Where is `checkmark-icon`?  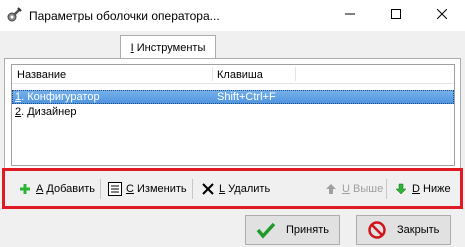 checkmark-icon is located at coordinates (266, 230).